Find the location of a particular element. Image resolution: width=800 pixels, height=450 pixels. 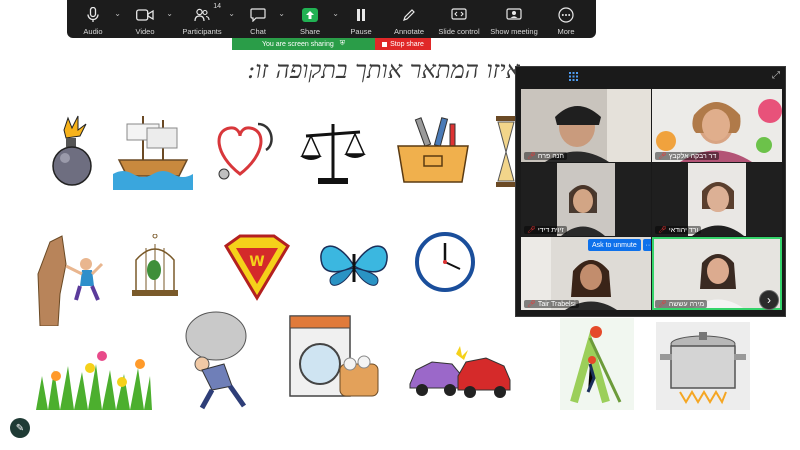

gallery-header: ⤢ is located at coordinates (650, 77).